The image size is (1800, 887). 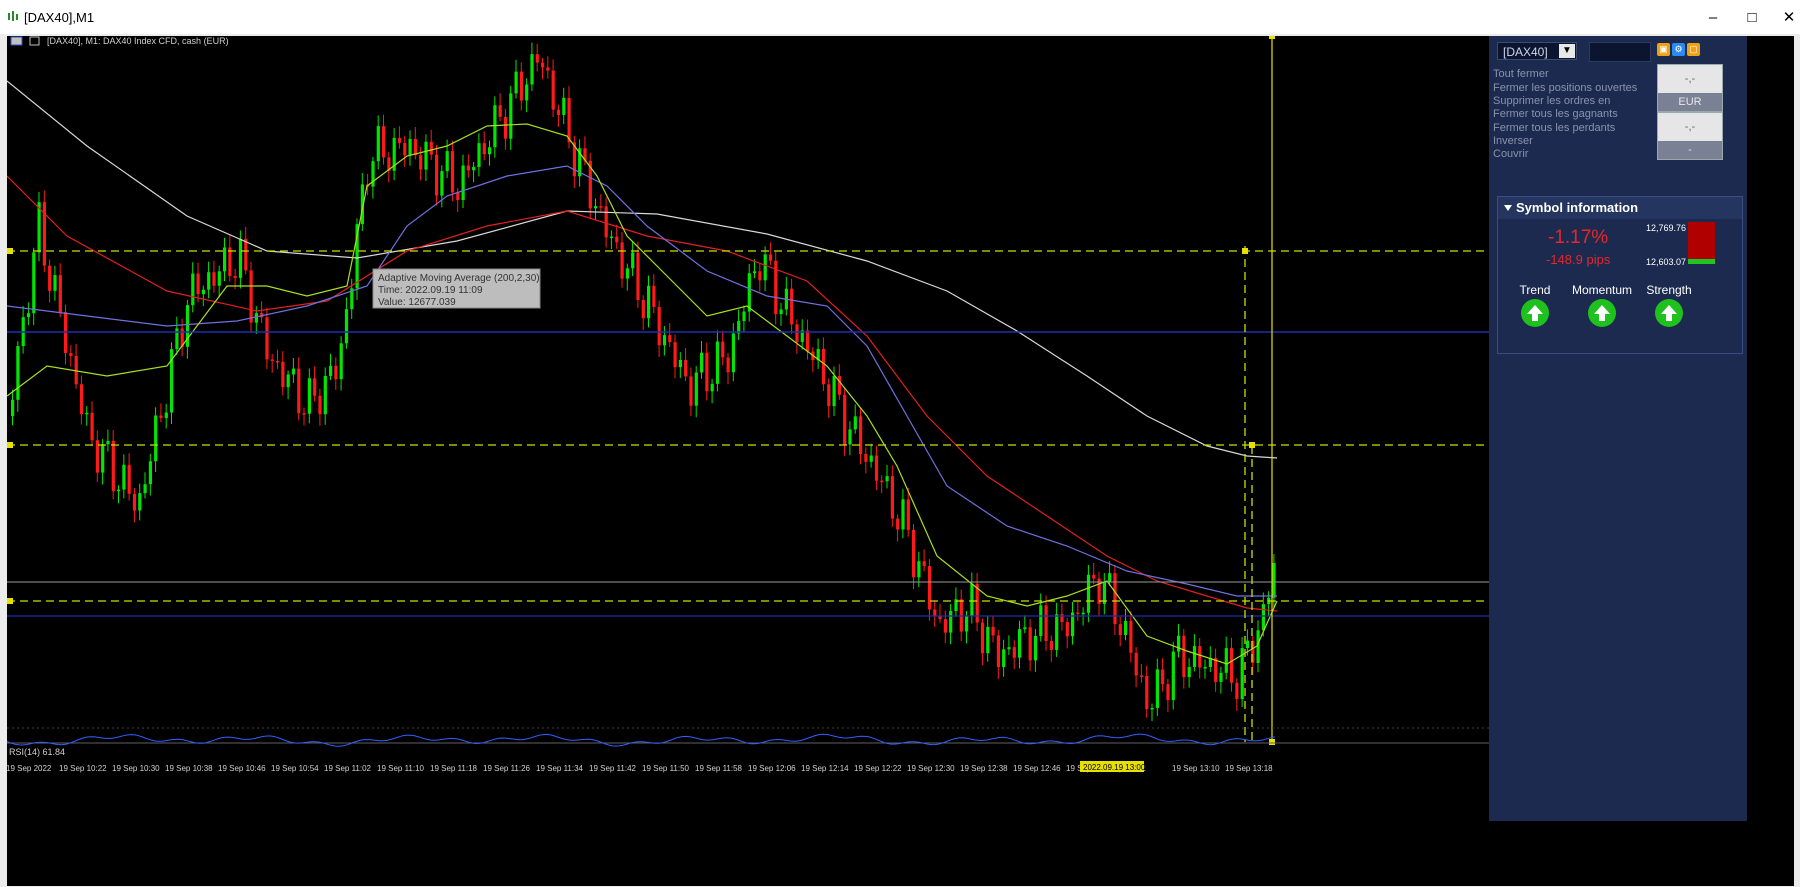 I want to click on gear-icon: ⚙, so click(x=1678, y=49).